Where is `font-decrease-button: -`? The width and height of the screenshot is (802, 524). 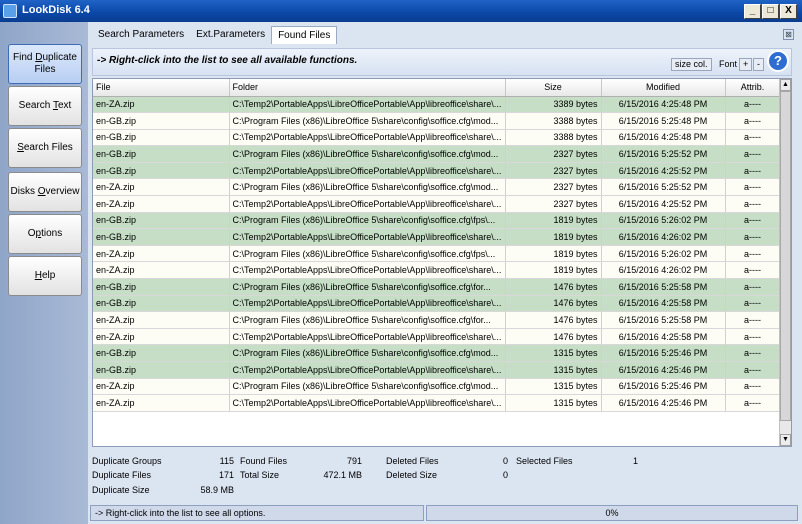
font-decrease-button: - is located at coordinates (758, 64).